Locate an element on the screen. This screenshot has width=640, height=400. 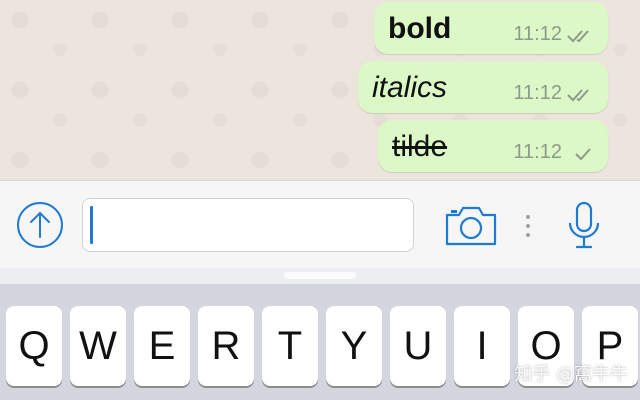
more-dots-icon is located at coordinates (528, 226).